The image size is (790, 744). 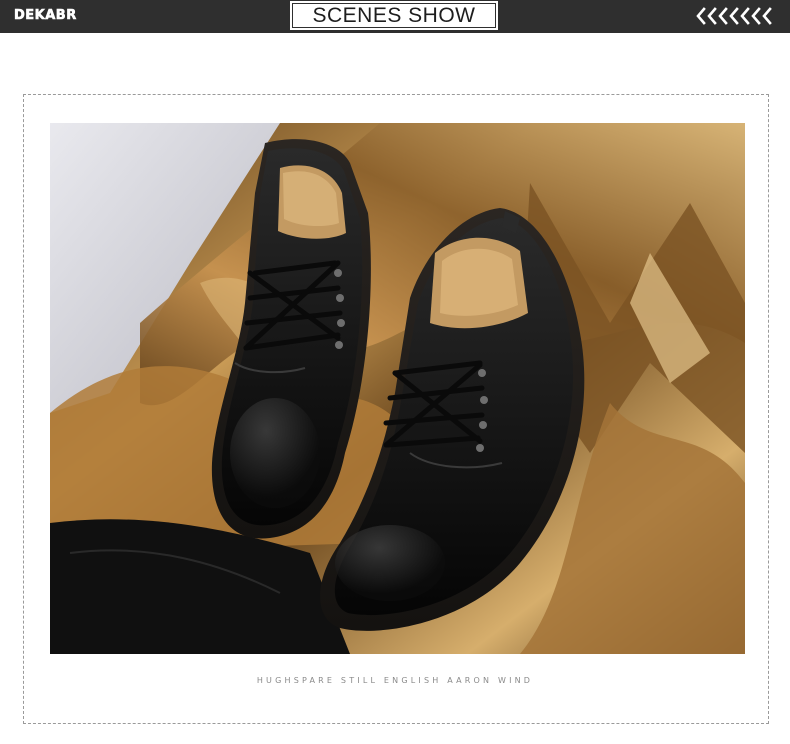 I want to click on section-title-box: SCENES SHOW, so click(x=394, y=15).